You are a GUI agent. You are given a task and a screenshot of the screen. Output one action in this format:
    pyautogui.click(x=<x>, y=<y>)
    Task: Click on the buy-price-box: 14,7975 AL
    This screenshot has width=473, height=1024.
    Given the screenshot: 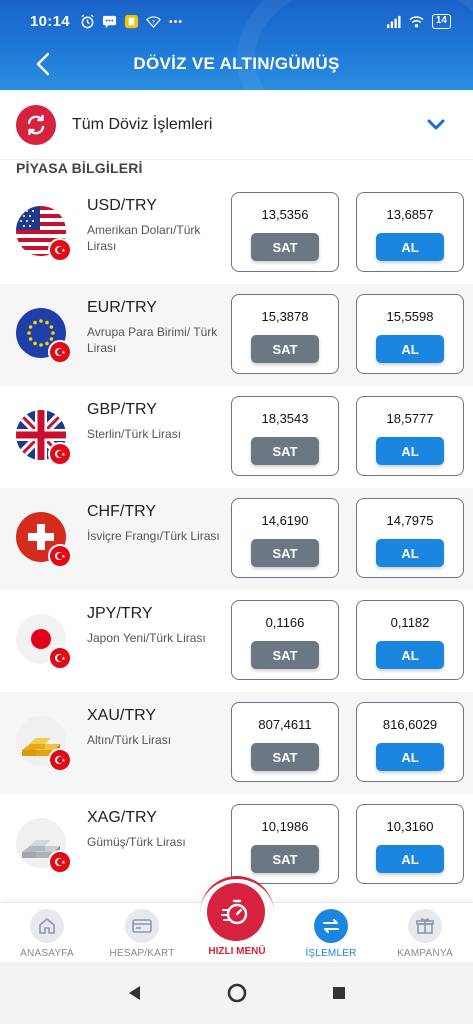 What is the action you would take?
    pyautogui.click(x=410, y=538)
    